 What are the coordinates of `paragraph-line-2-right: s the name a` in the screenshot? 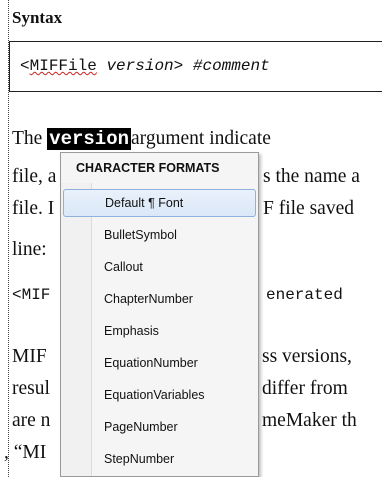 It's located at (311, 176).